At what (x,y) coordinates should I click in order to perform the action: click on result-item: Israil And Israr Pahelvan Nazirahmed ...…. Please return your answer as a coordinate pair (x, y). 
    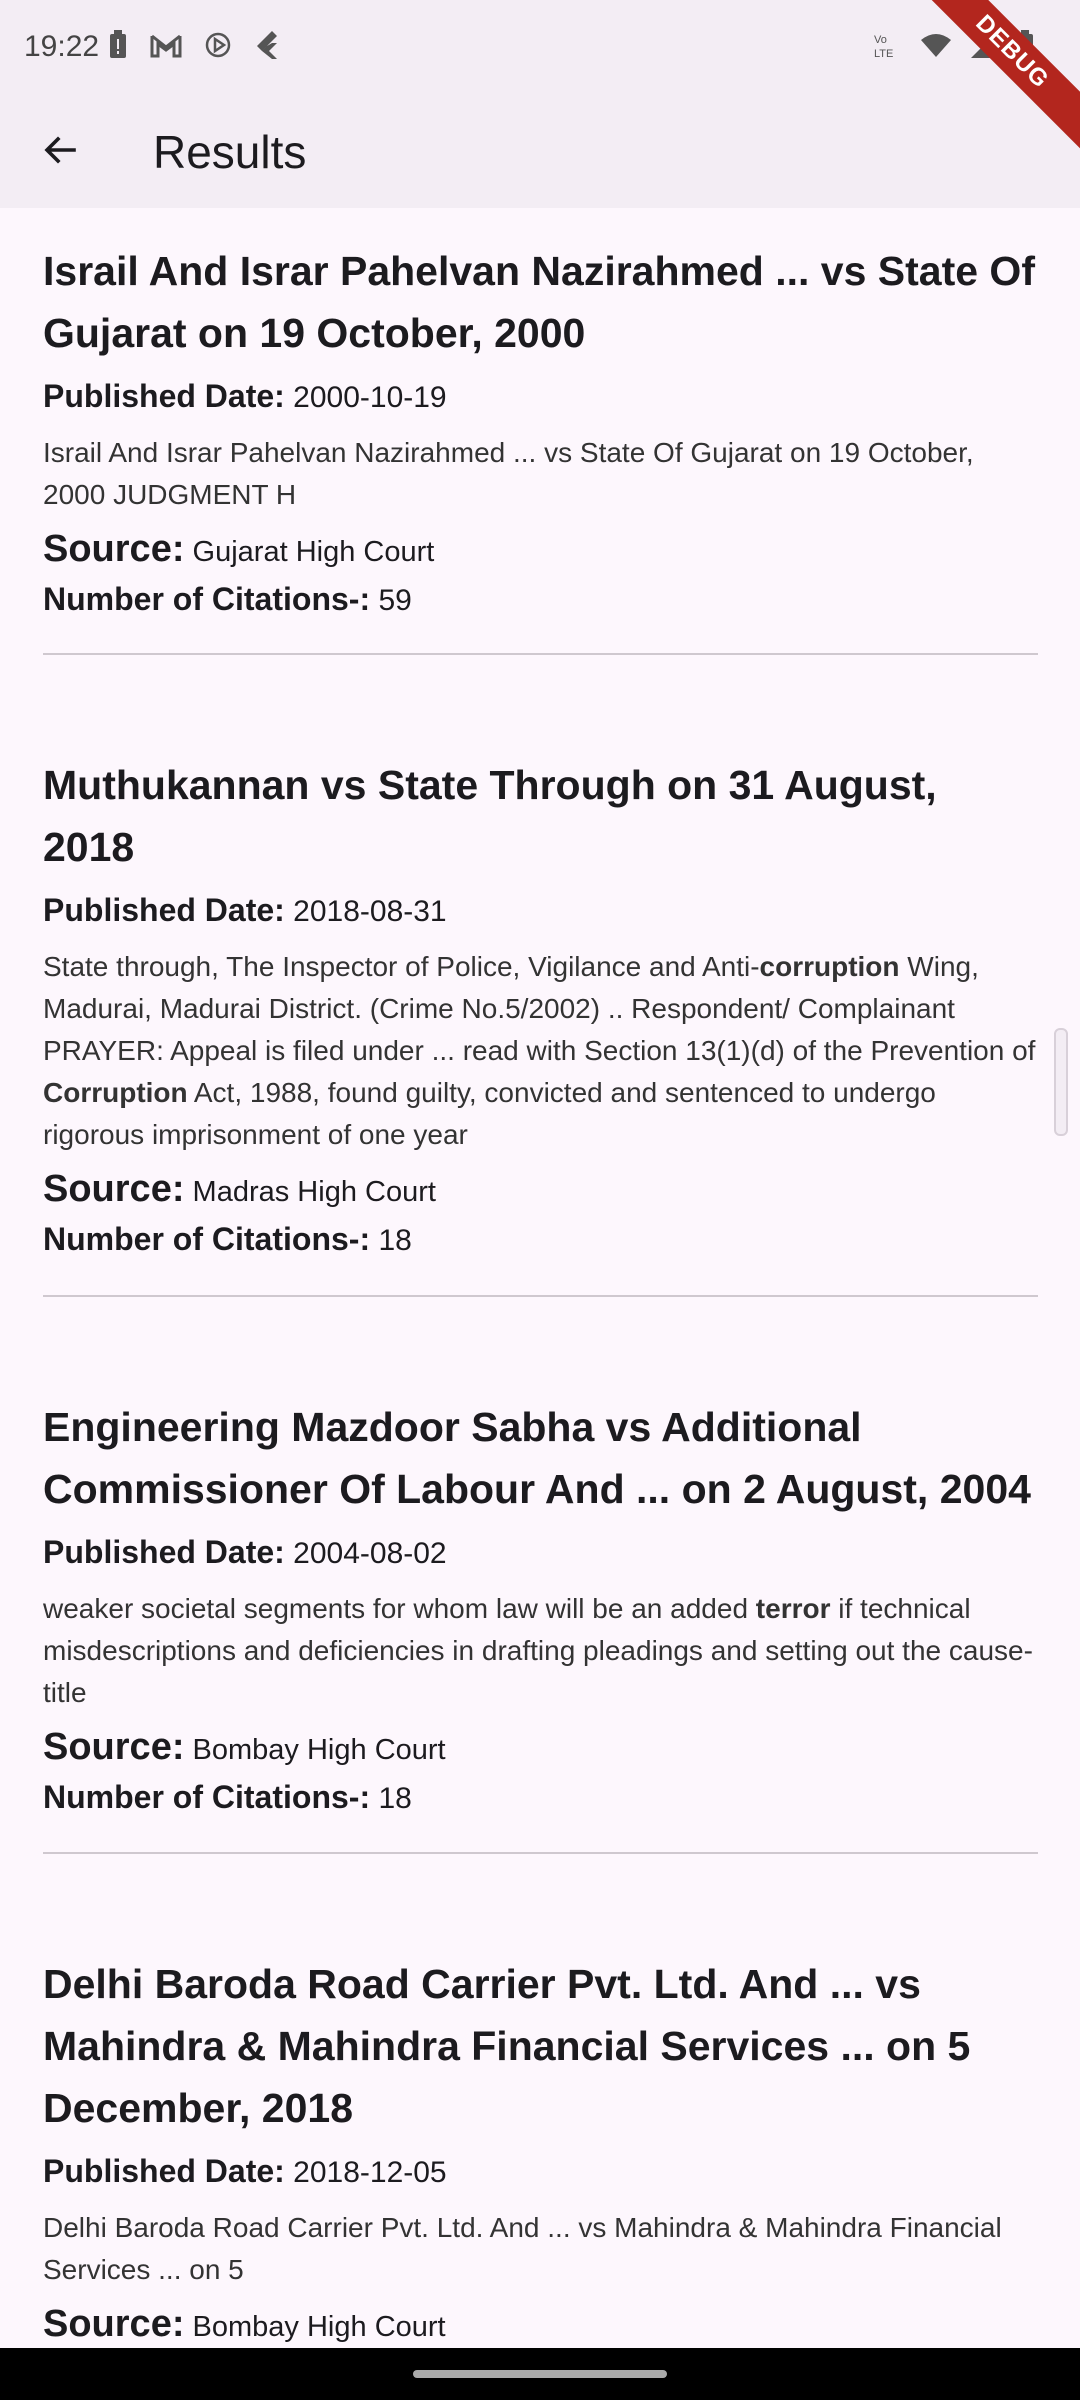
    Looking at the image, I should click on (540, 430).